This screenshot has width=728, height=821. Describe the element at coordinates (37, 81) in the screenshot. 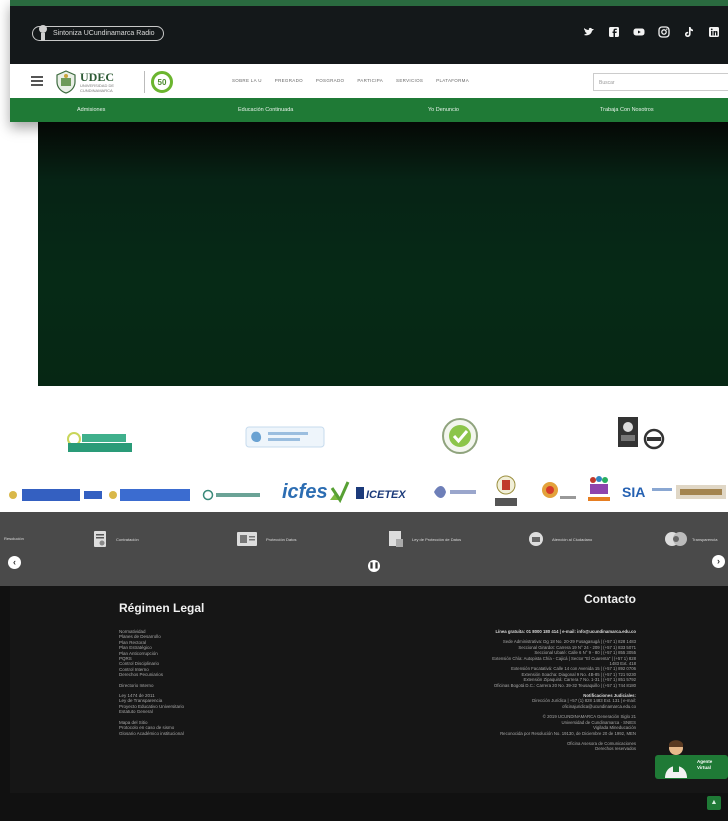

I see `menu-icon` at that location.